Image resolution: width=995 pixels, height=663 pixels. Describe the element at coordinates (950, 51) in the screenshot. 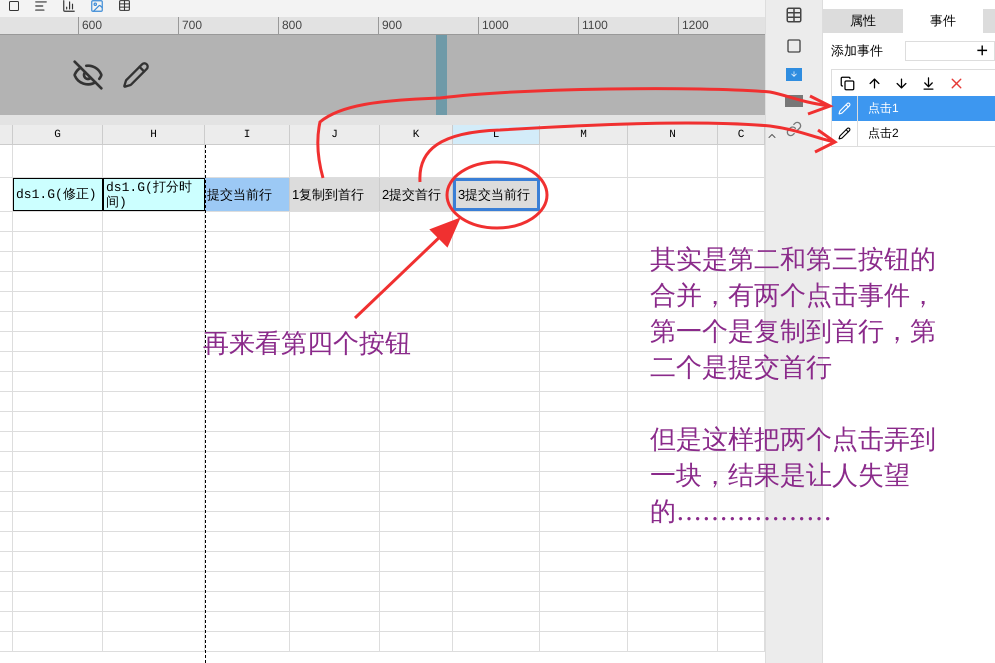

I see `add-event-dropdown: +` at that location.